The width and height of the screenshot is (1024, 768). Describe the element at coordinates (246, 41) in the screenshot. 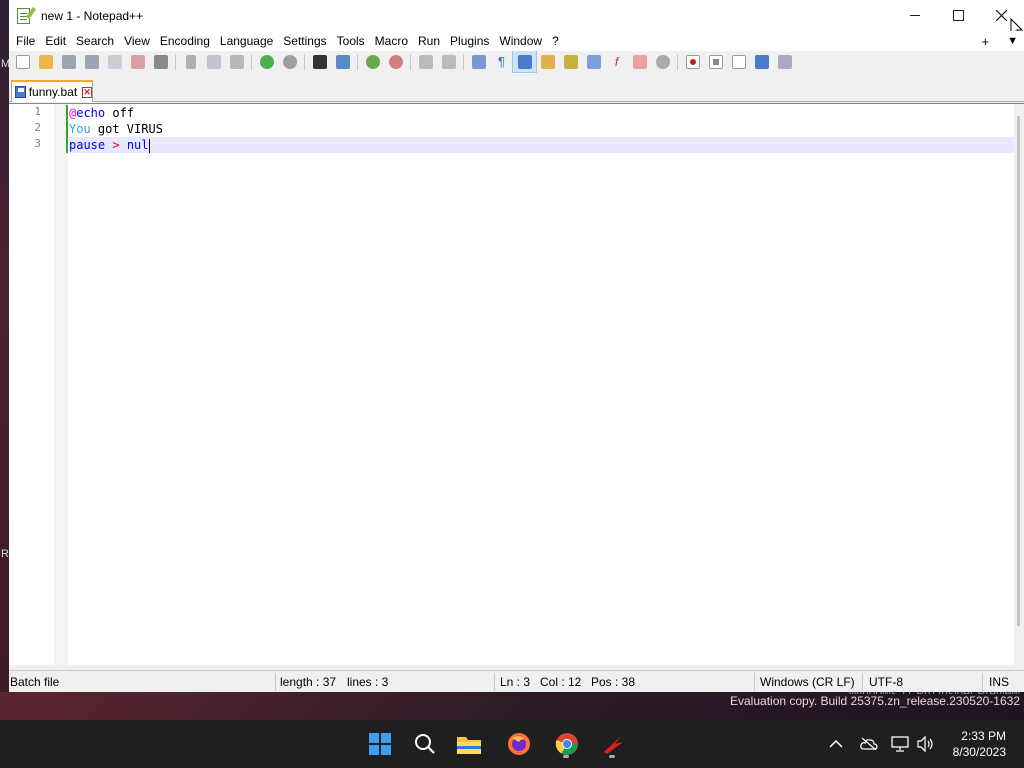

I see `menu-language: Language` at that location.